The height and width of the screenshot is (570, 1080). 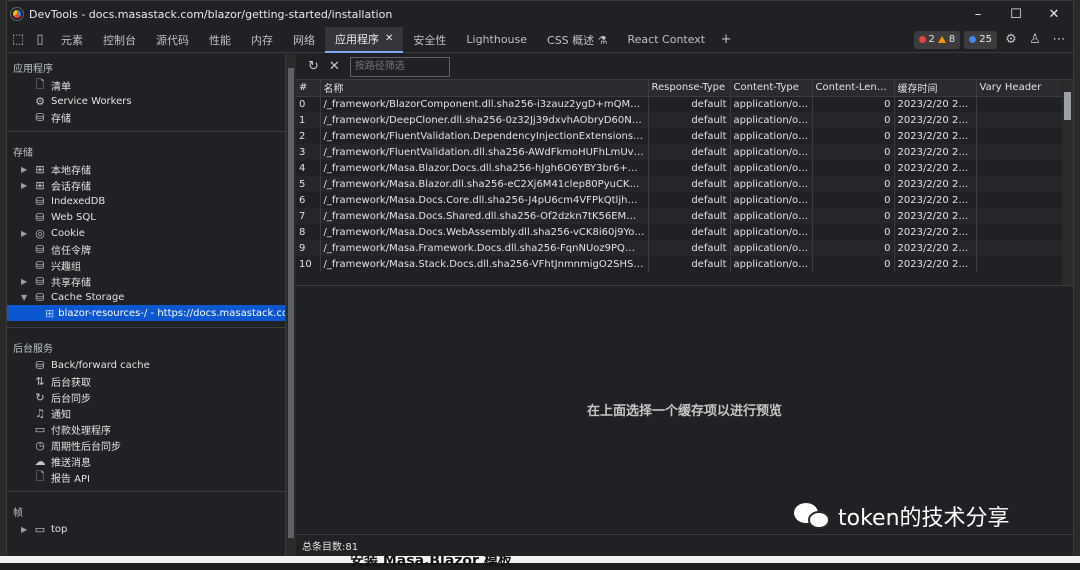 What do you see at coordinates (922, 39) in the screenshot?
I see `error-icon` at bounding box center [922, 39].